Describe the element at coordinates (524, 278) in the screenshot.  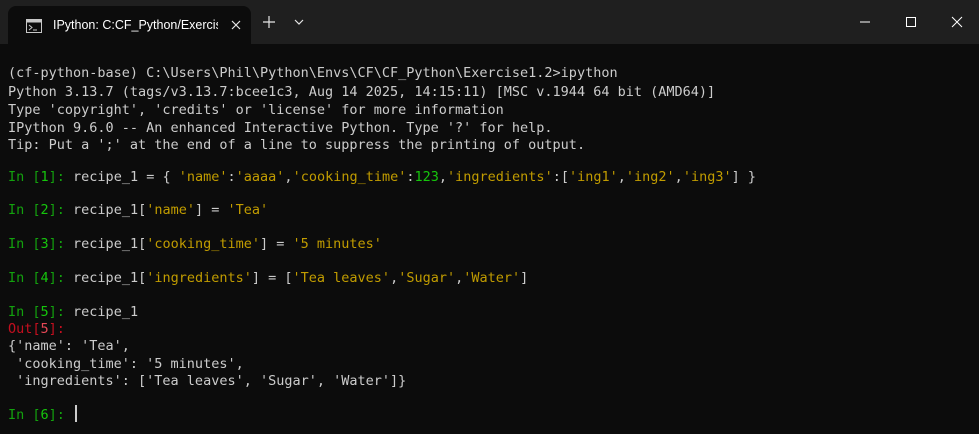
I see `code-text: ]` at that location.